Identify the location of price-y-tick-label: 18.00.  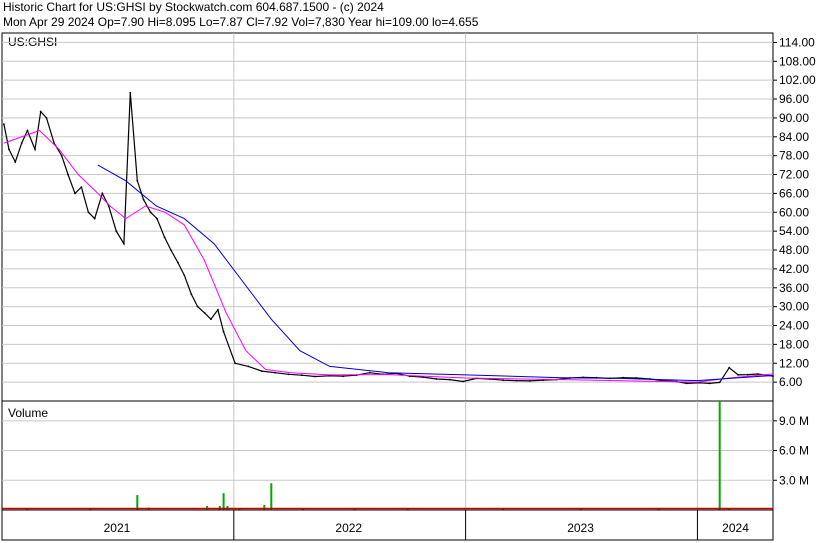
(794, 344).